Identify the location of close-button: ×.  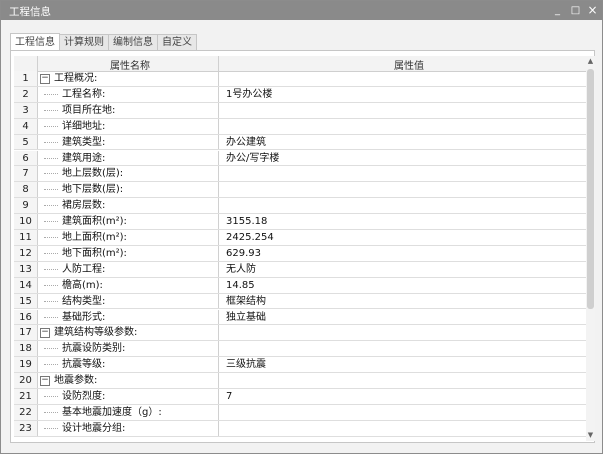
(592, 10).